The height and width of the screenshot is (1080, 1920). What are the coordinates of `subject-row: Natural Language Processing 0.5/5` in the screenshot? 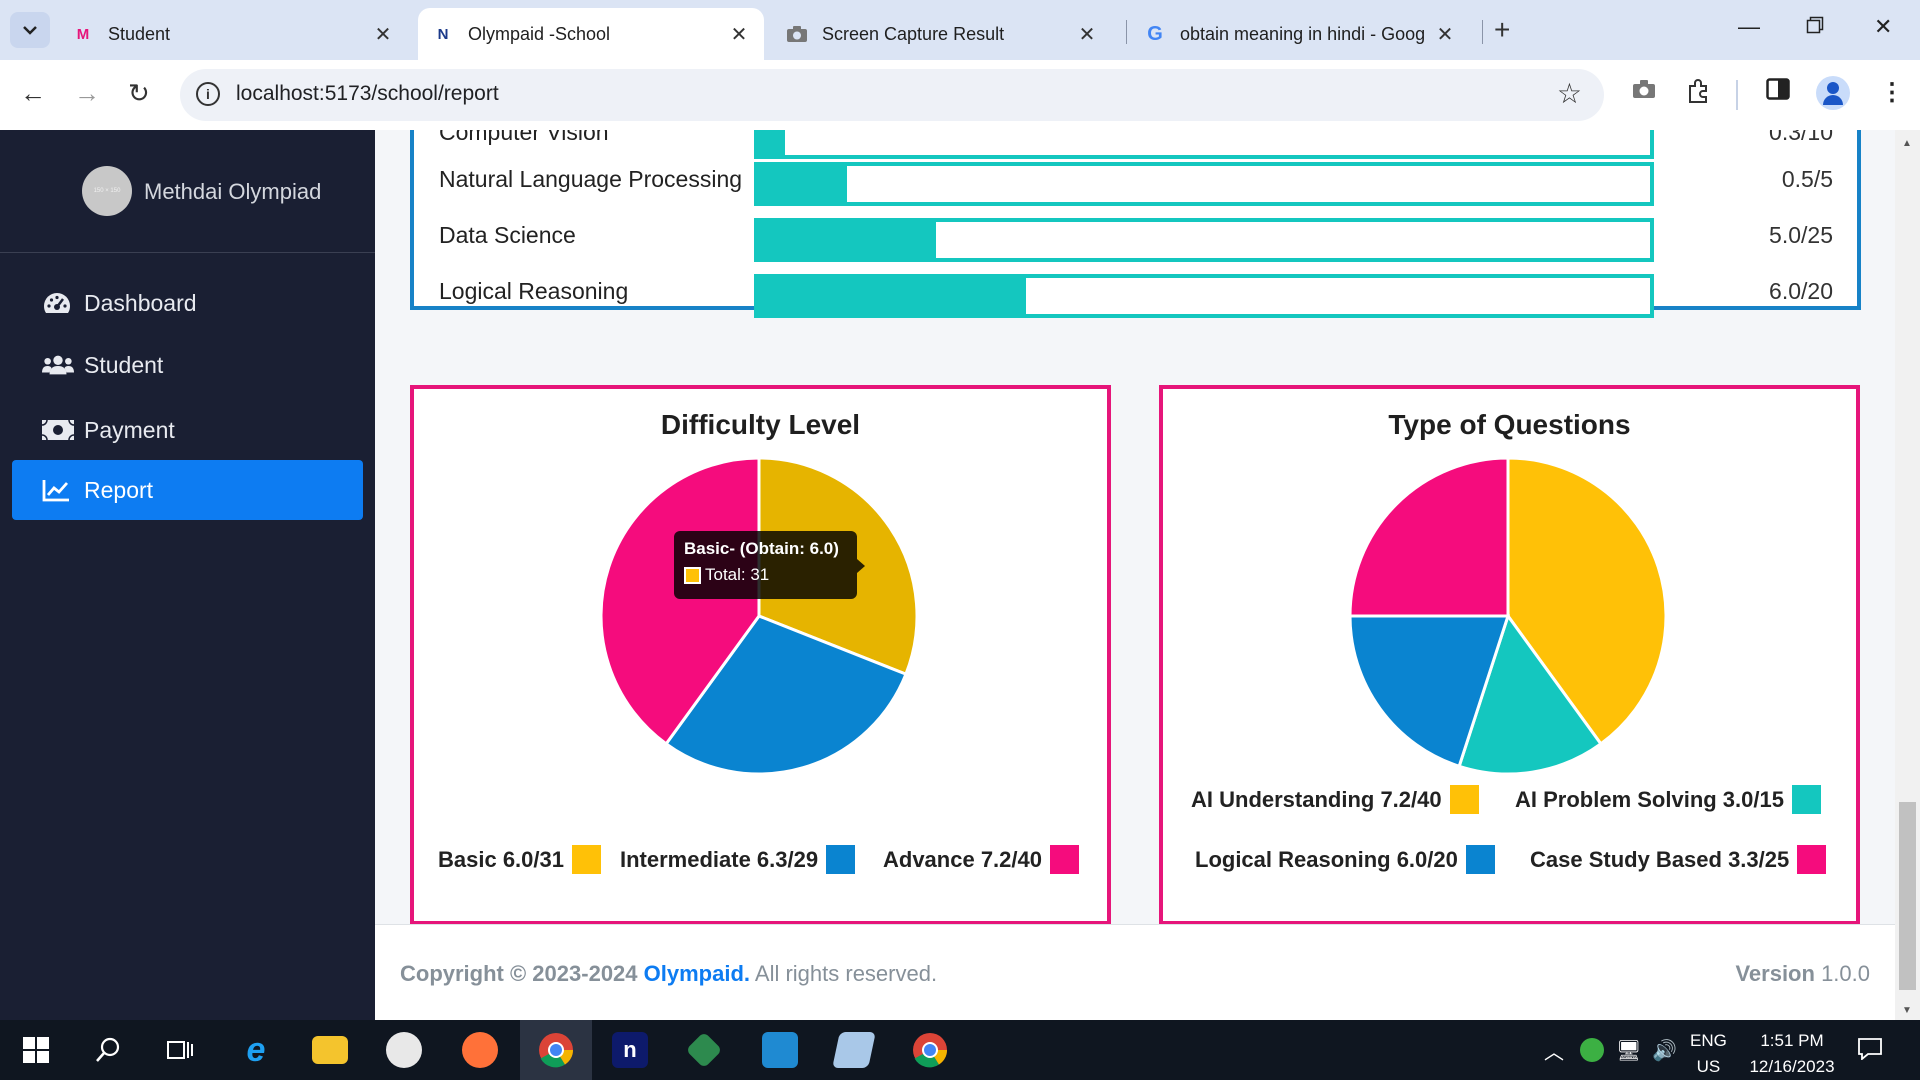 It's located at (1135, 180).